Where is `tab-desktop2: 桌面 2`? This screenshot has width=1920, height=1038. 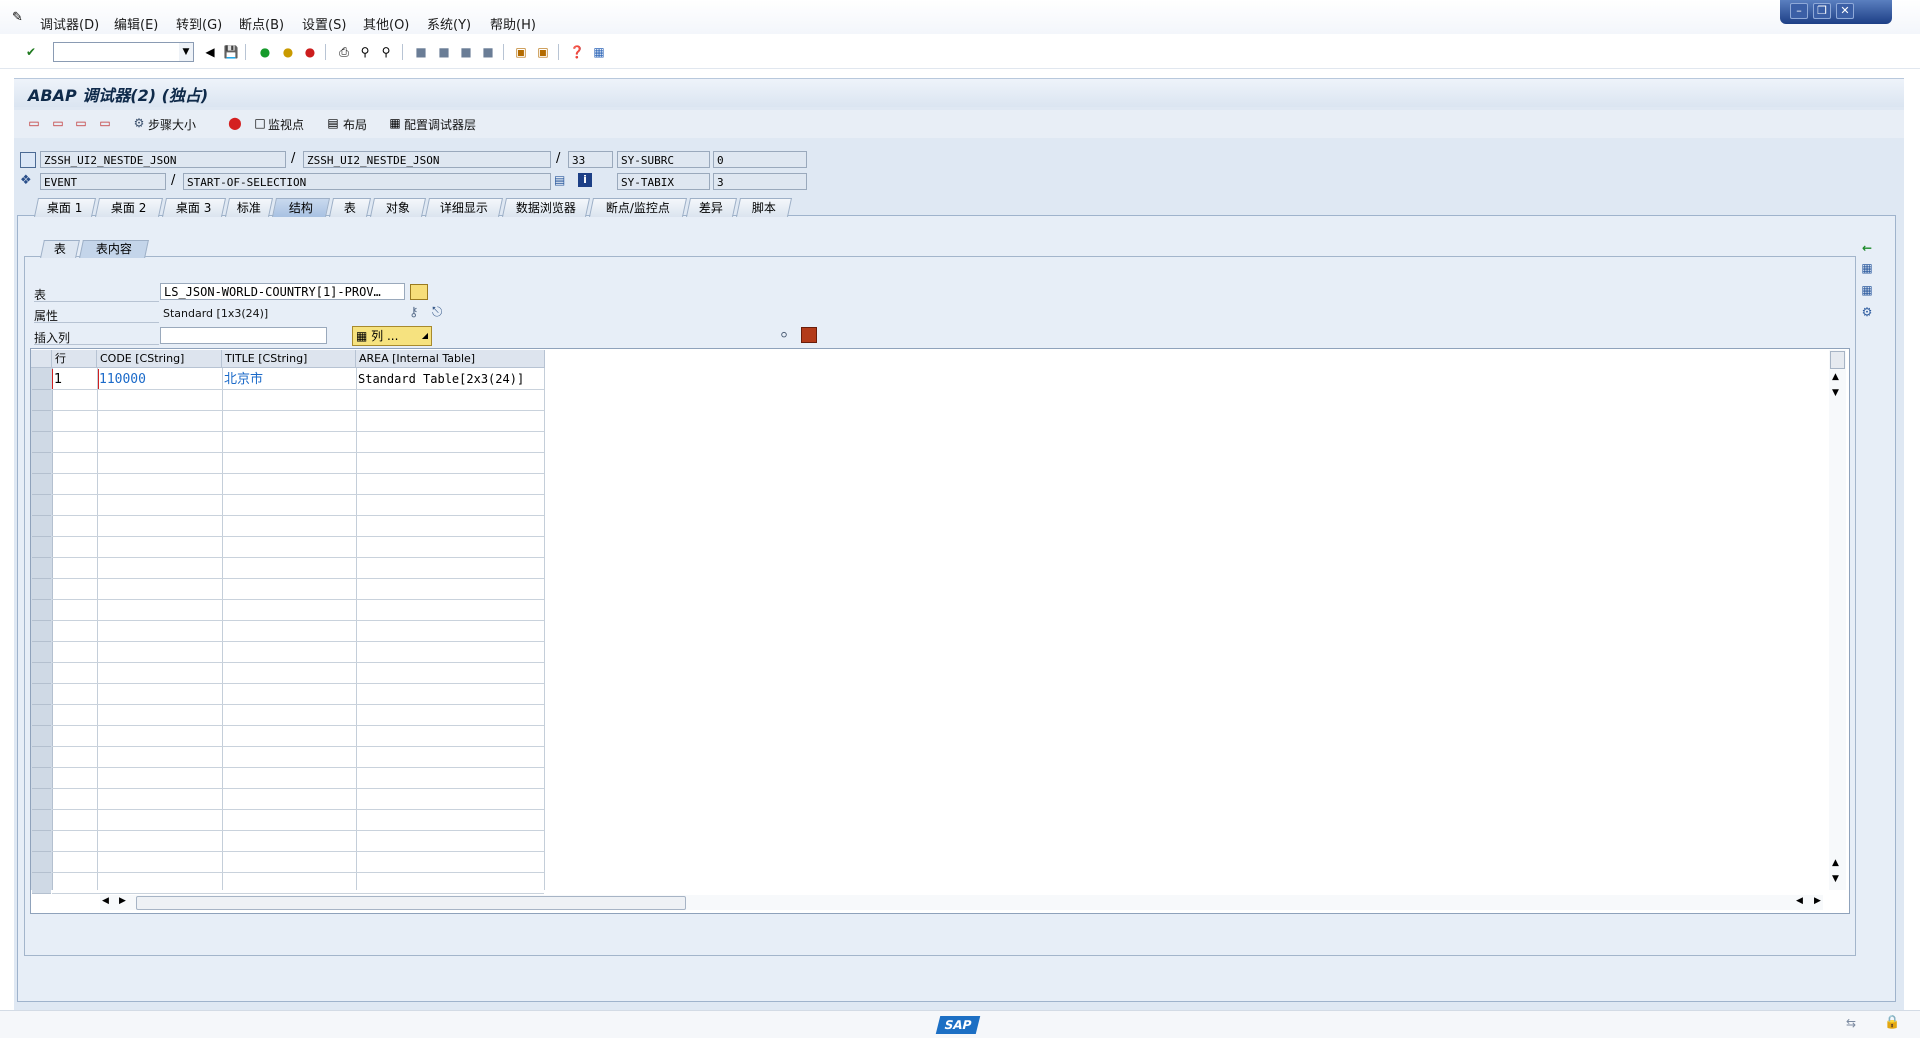 tab-desktop2: 桌面 2 is located at coordinates (129, 207).